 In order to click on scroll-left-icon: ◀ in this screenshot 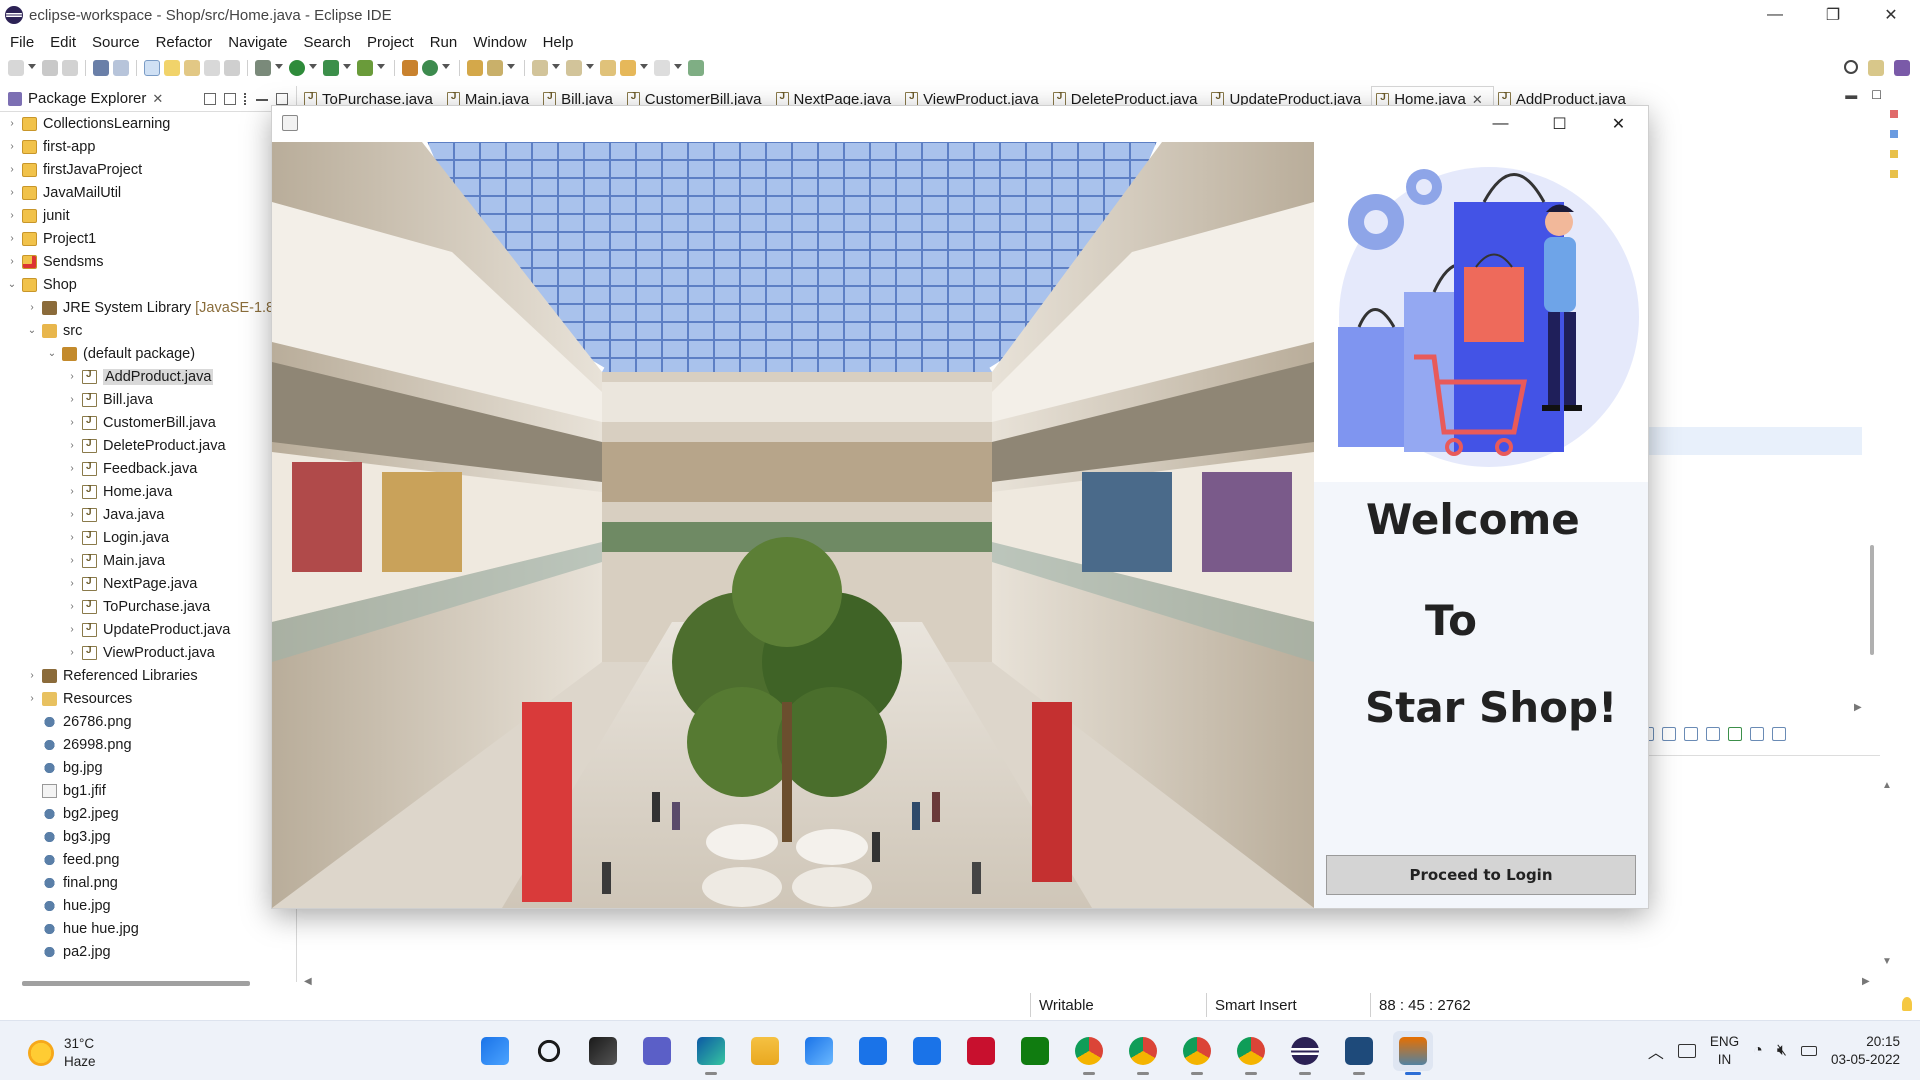, I will do `click(308, 981)`.